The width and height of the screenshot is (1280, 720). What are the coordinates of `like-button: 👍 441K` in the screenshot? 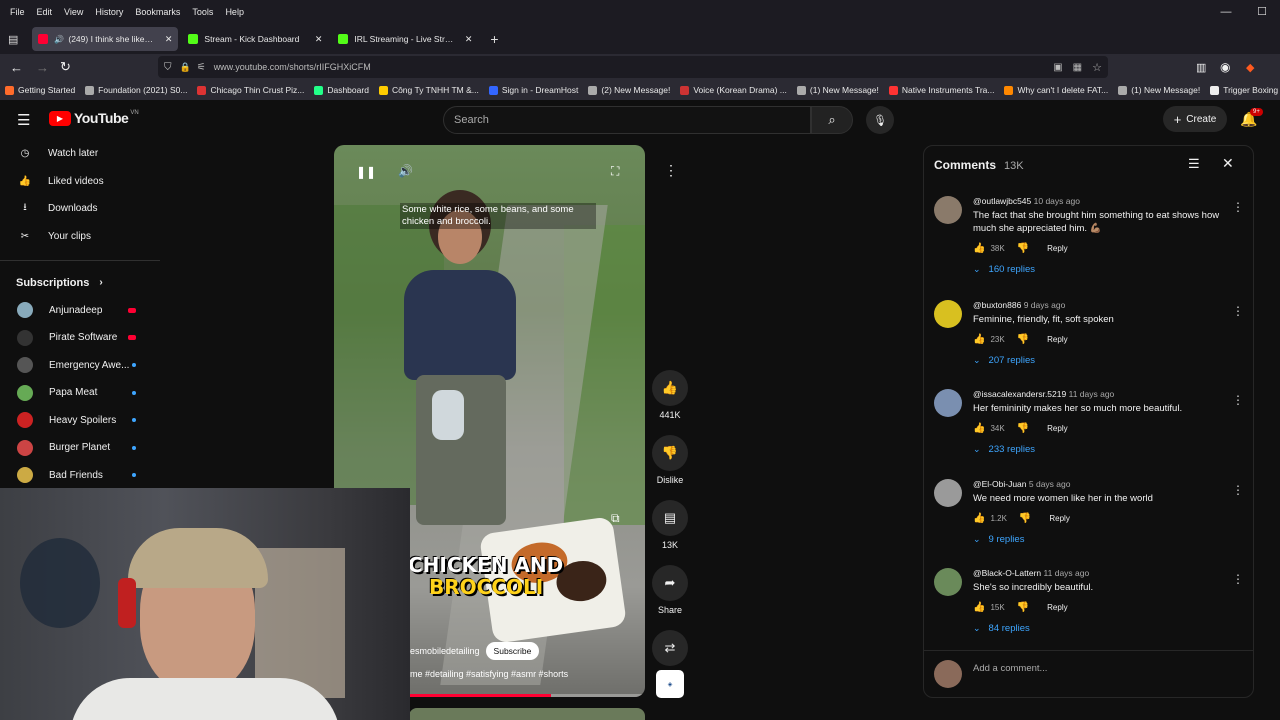 It's located at (670, 395).